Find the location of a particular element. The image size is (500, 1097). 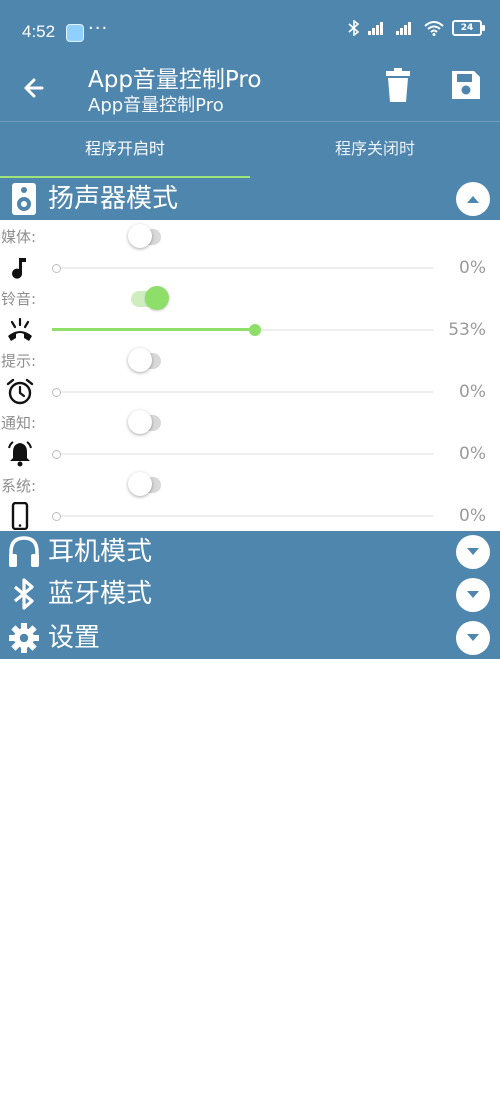

media-volume-slider is located at coordinates (242, 268).